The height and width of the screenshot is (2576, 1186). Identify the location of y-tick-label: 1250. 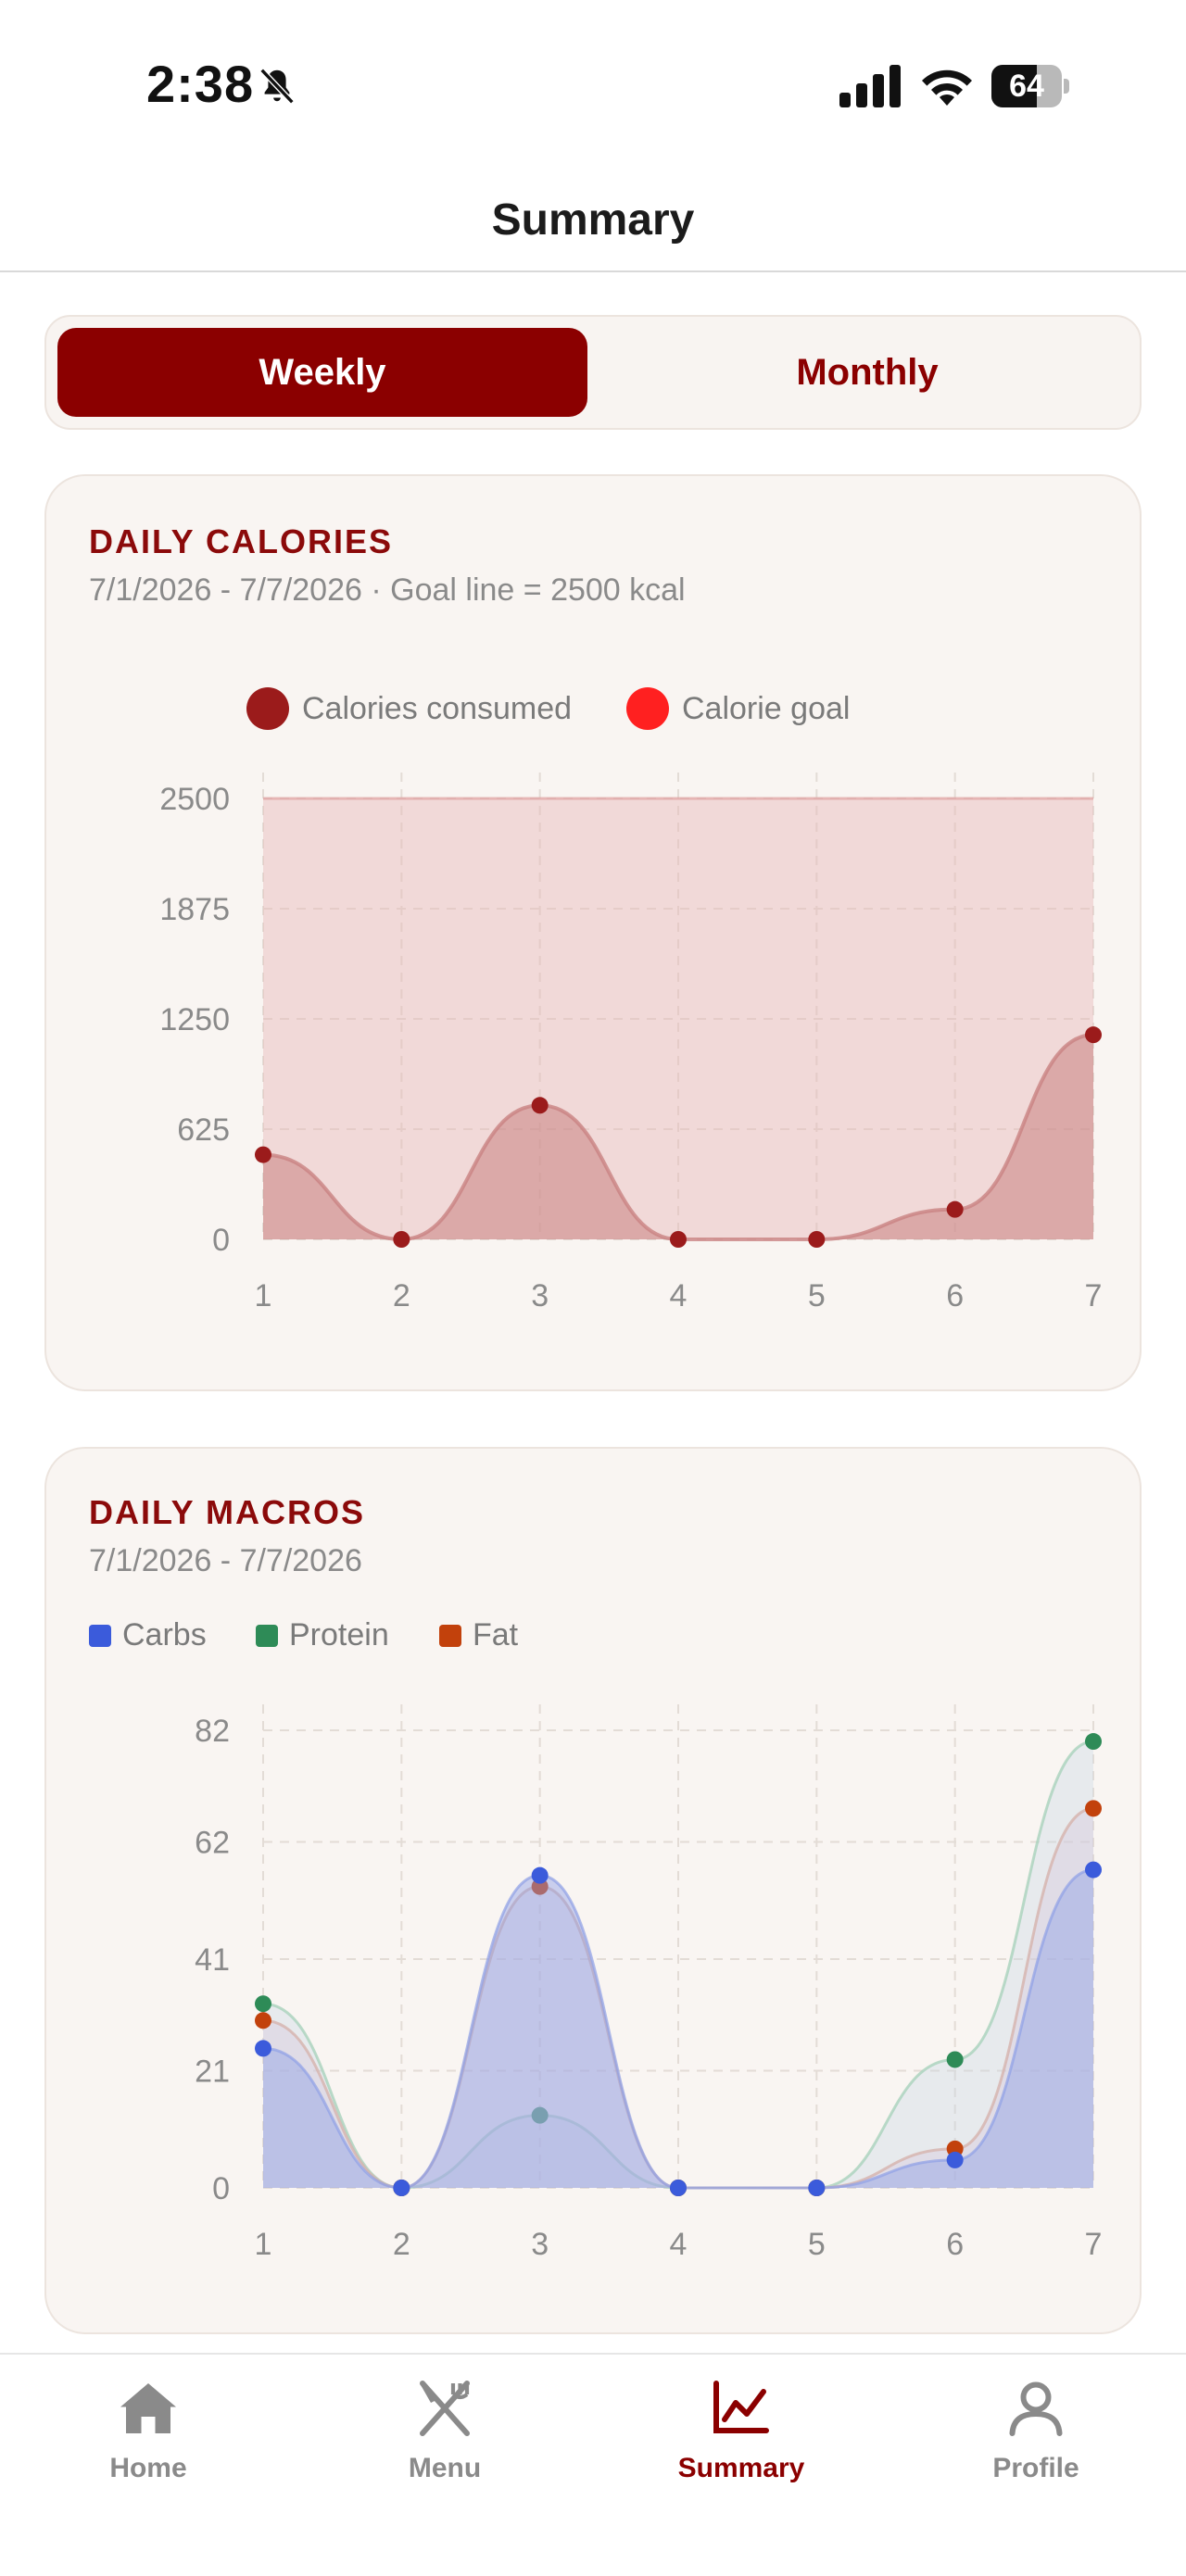
(194, 1019).